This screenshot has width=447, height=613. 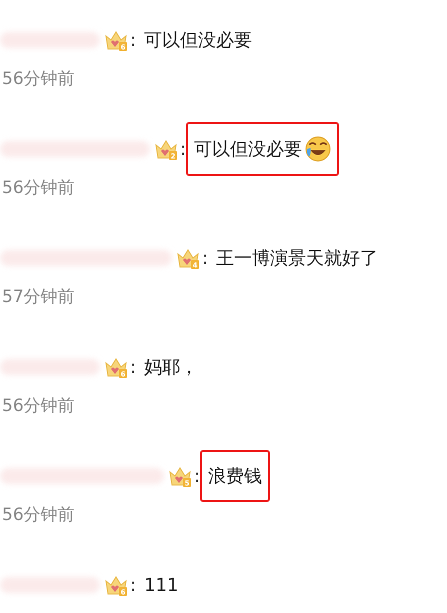 What do you see at coordinates (297, 259) in the screenshot?
I see `comment-text: 王一博演景天就好了` at bounding box center [297, 259].